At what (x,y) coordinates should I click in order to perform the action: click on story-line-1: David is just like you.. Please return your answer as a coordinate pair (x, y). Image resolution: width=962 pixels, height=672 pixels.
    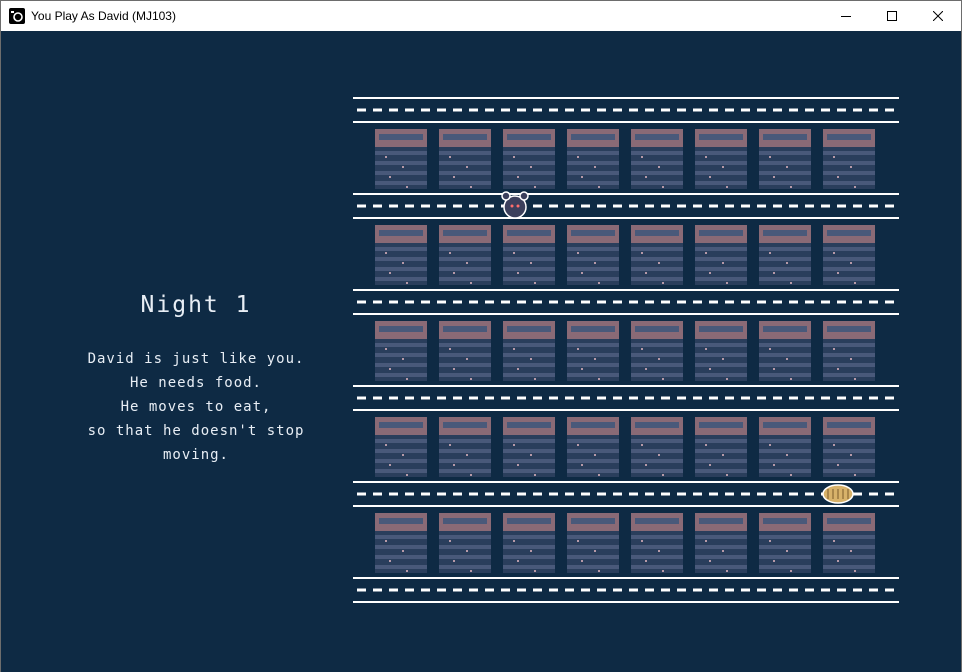
    Looking at the image, I should click on (196, 359).